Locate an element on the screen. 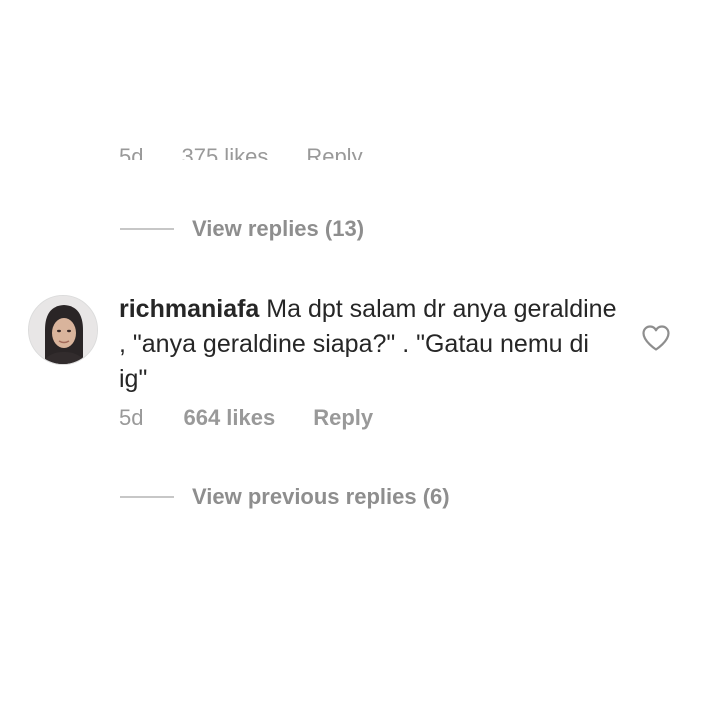 Image resolution: width=720 pixels, height=720 pixels. avatar is located at coordinates (63, 330).